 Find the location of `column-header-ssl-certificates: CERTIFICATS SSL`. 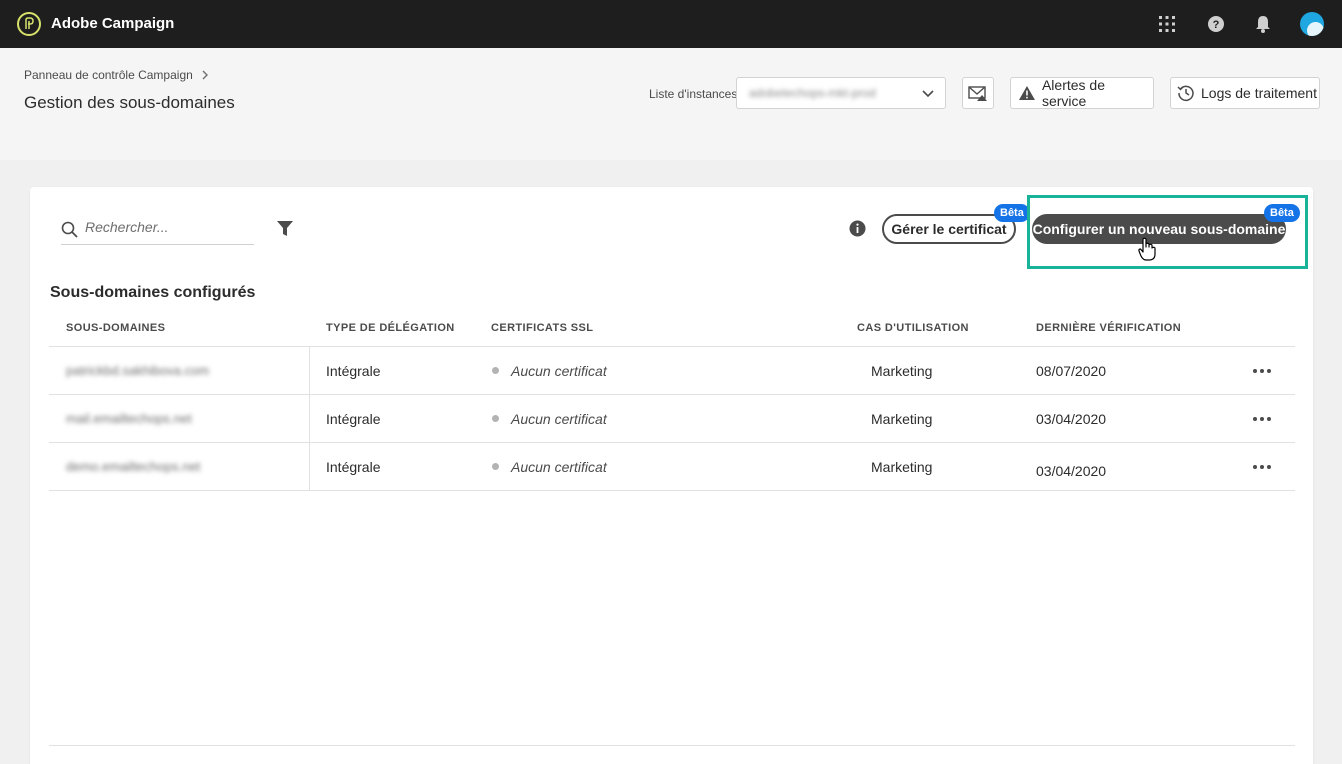

column-header-ssl-certificates: CERTIFICATS SSL is located at coordinates (542, 328).